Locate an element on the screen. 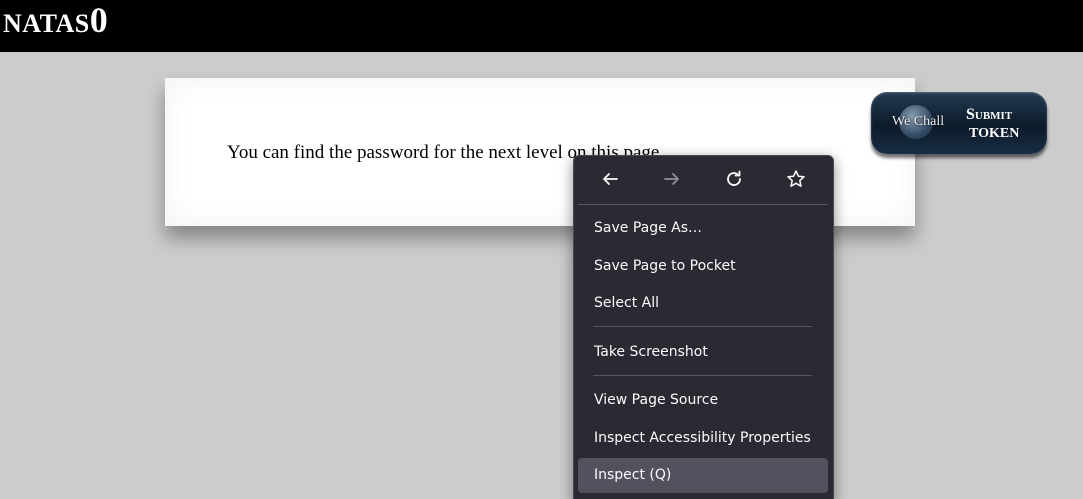 Image resolution: width=1083 pixels, height=499 pixels. menu-item-view-page-source: View Page Source is located at coordinates (703, 400).